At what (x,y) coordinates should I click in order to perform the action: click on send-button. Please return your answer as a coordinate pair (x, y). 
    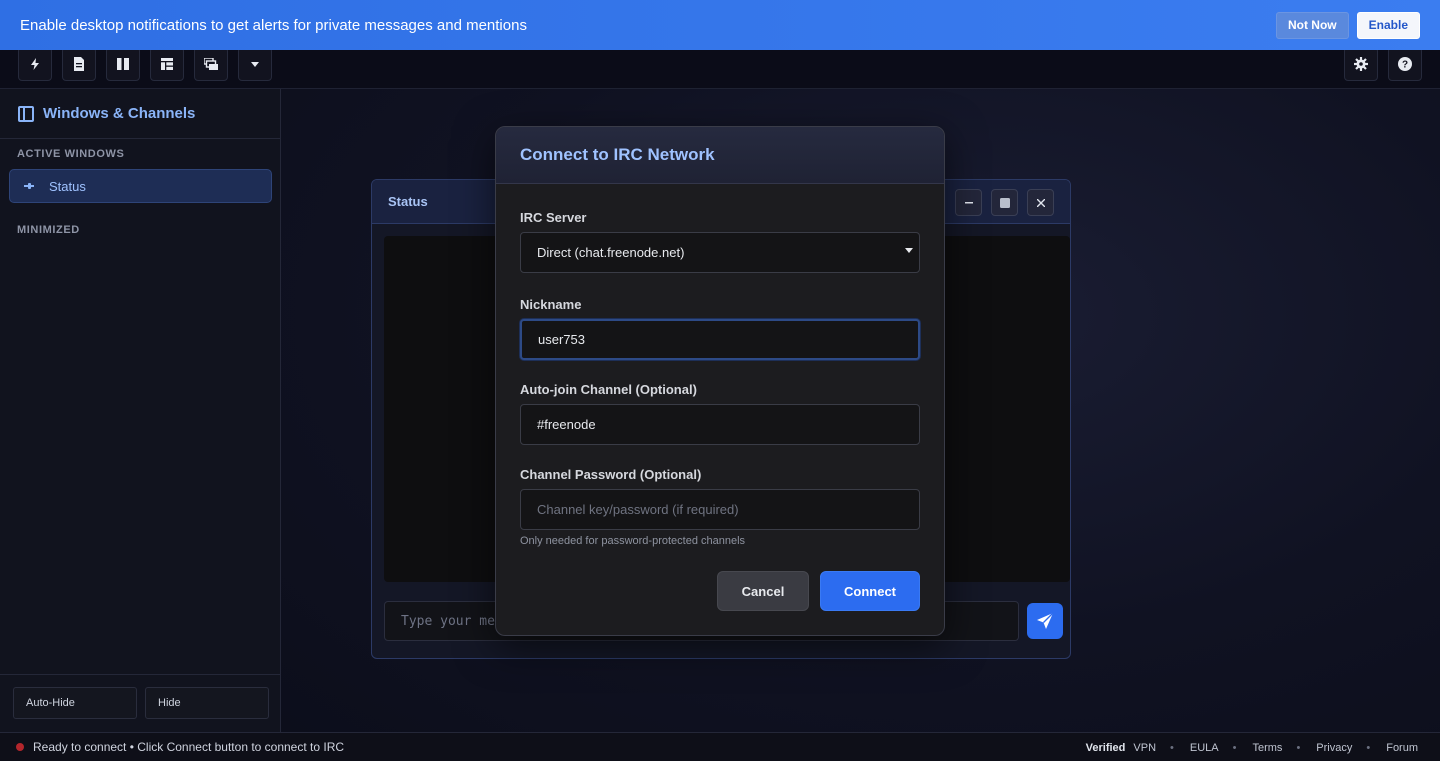
    Looking at the image, I should click on (1045, 621).